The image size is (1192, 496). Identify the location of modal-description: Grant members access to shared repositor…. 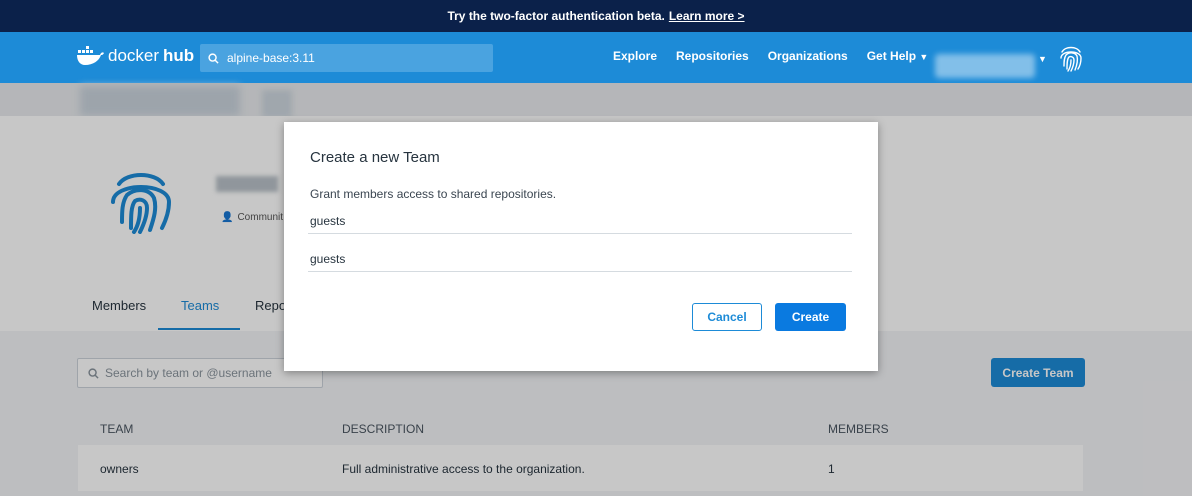
(433, 194).